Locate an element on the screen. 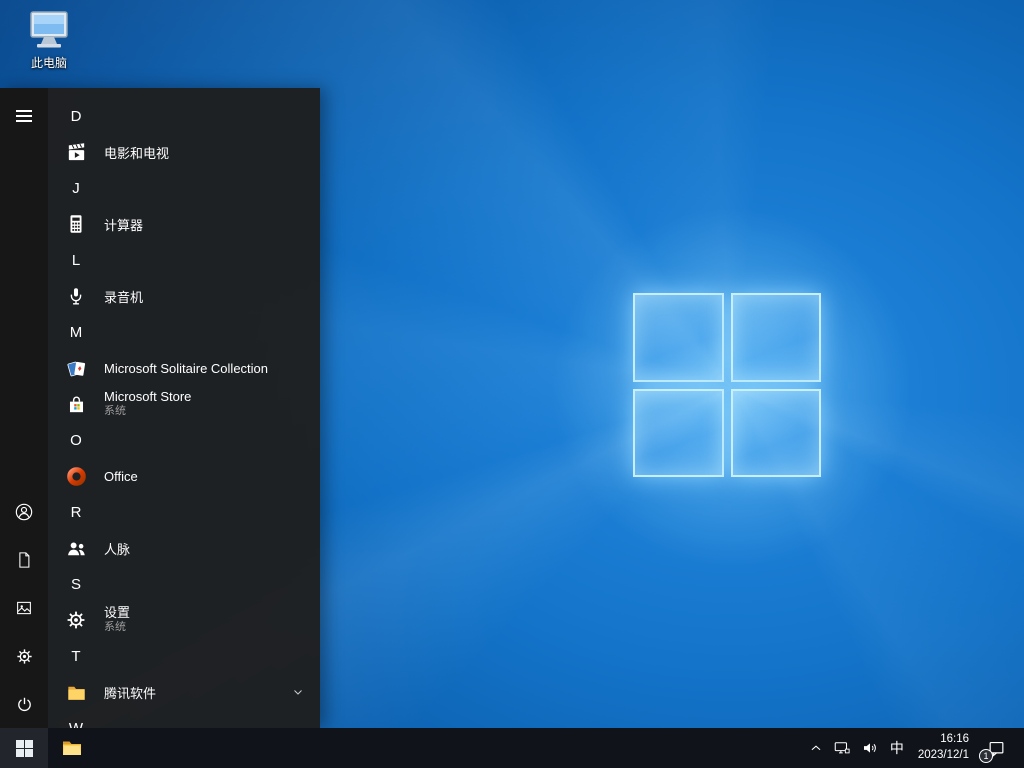  hamburger-icon is located at coordinates (24, 116).